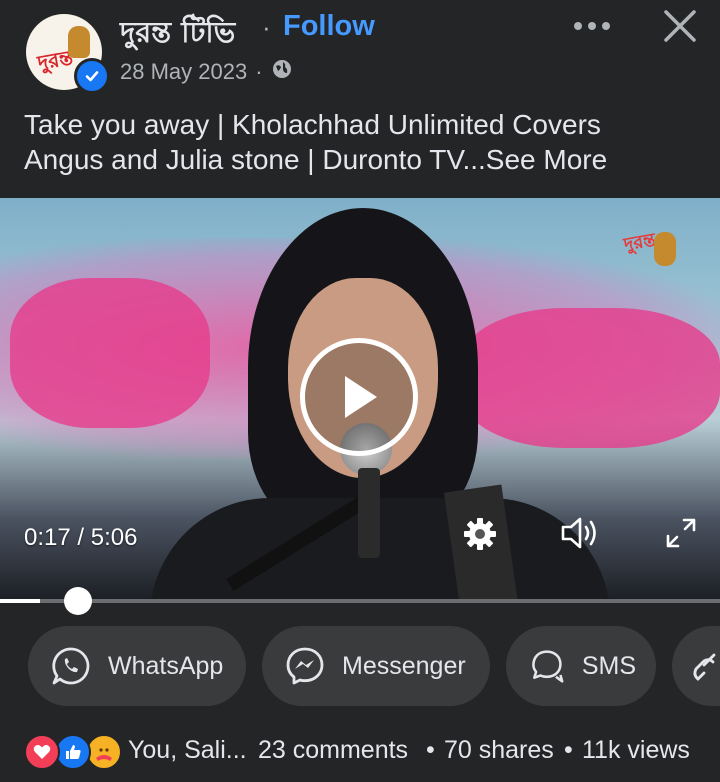  What do you see at coordinates (282, 72) in the screenshot?
I see `globe-icon` at bounding box center [282, 72].